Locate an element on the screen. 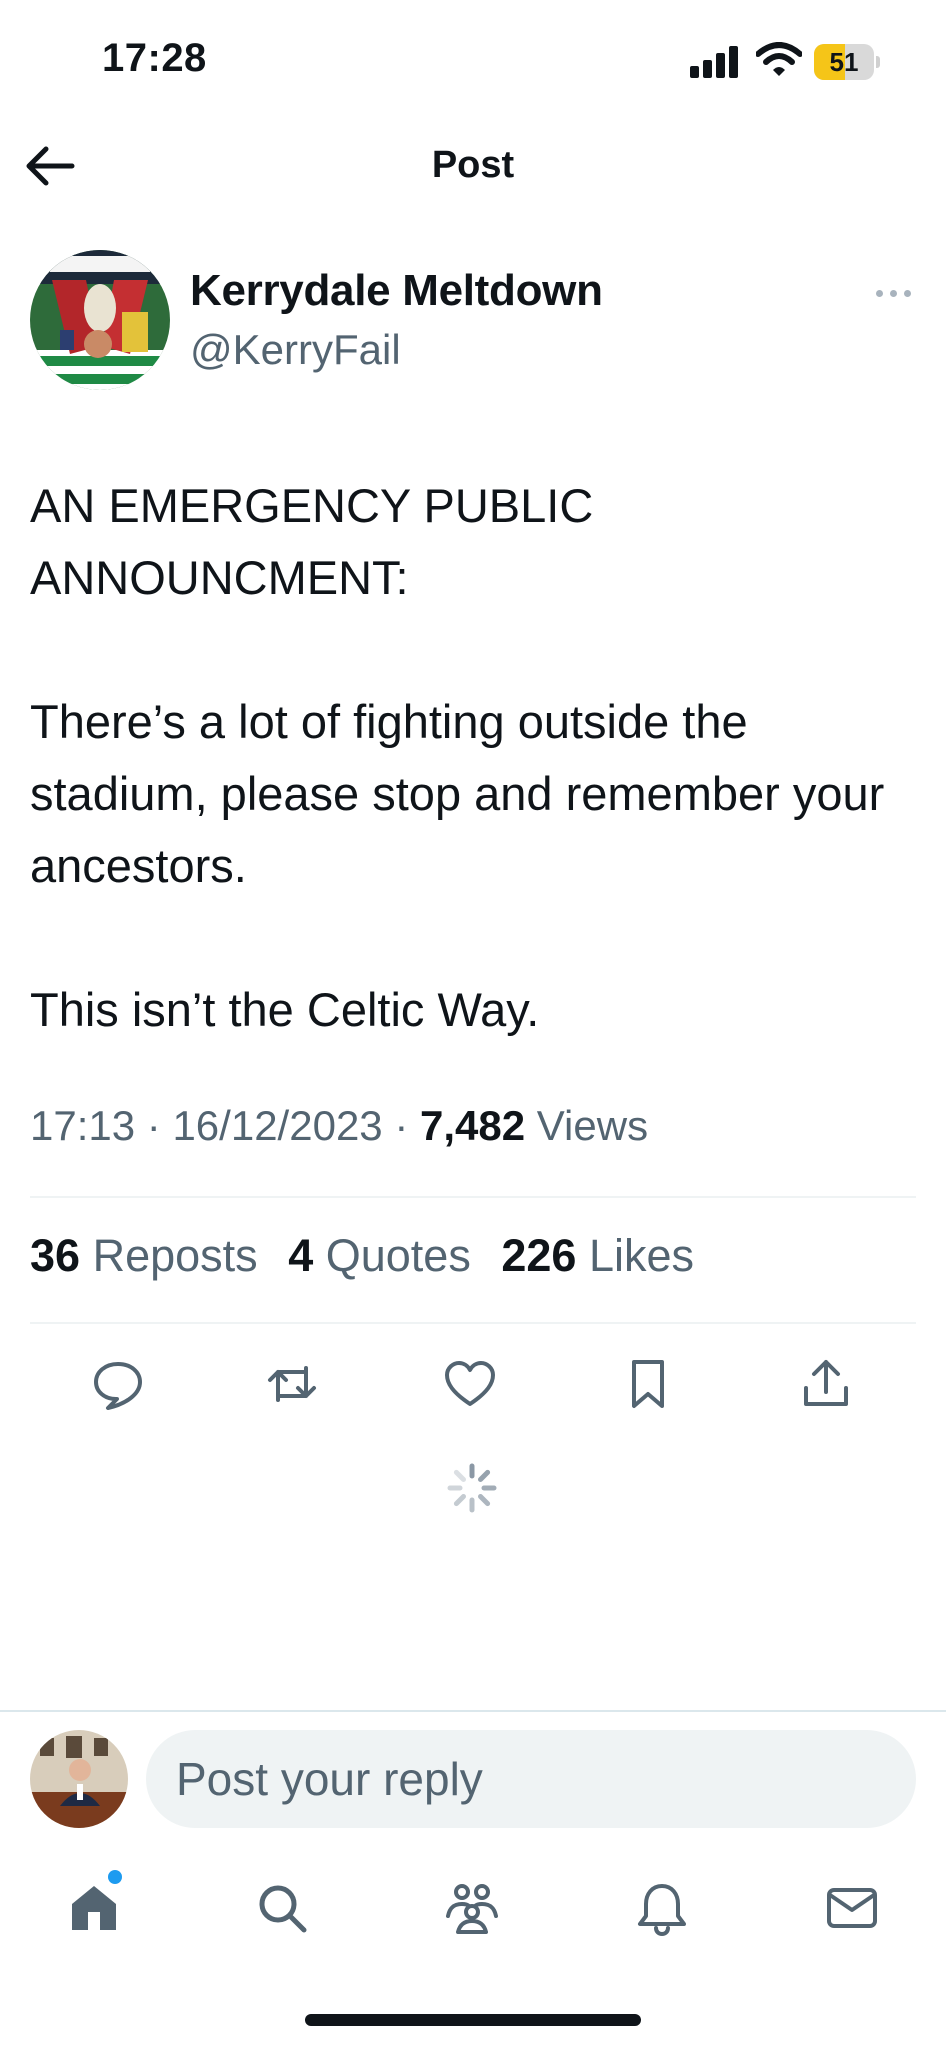 The height and width of the screenshot is (2048, 946). views-count: 7,482 is located at coordinates (473, 1125).